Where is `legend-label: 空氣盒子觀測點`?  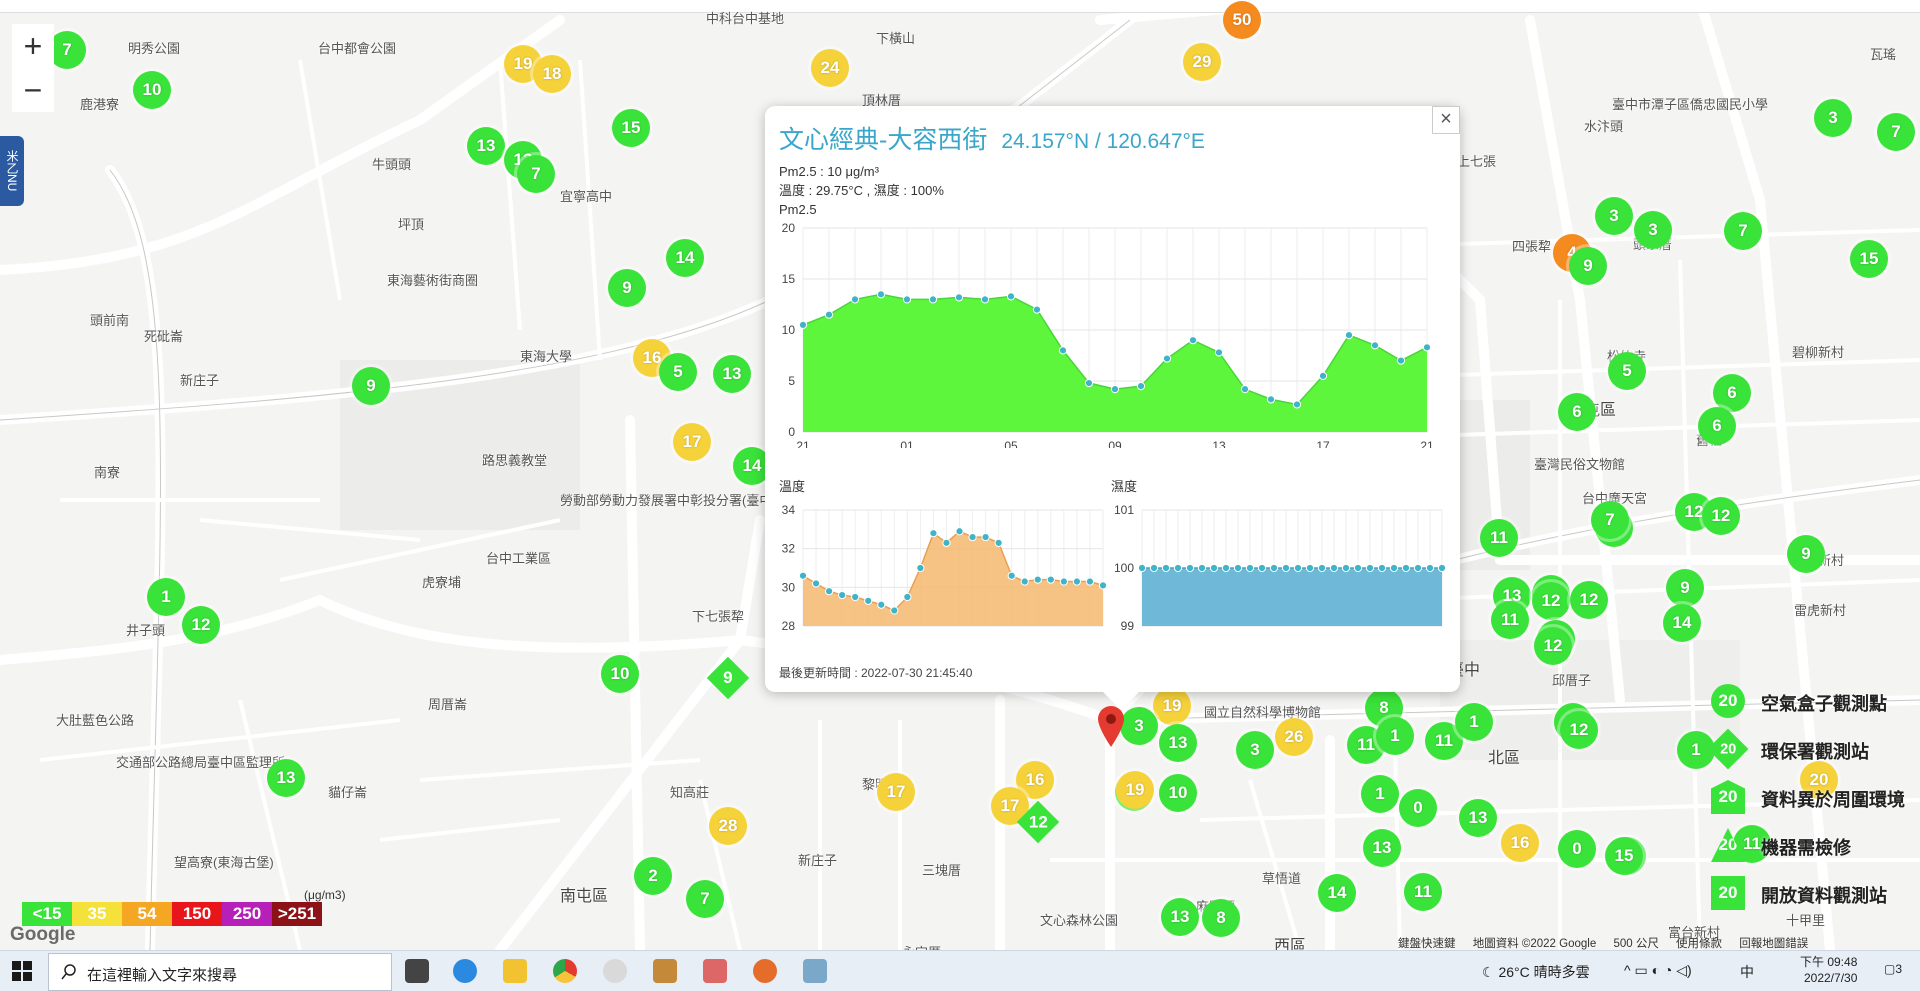 legend-label: 空氣盒子觀測點 is located at coordinates (1824, 704).